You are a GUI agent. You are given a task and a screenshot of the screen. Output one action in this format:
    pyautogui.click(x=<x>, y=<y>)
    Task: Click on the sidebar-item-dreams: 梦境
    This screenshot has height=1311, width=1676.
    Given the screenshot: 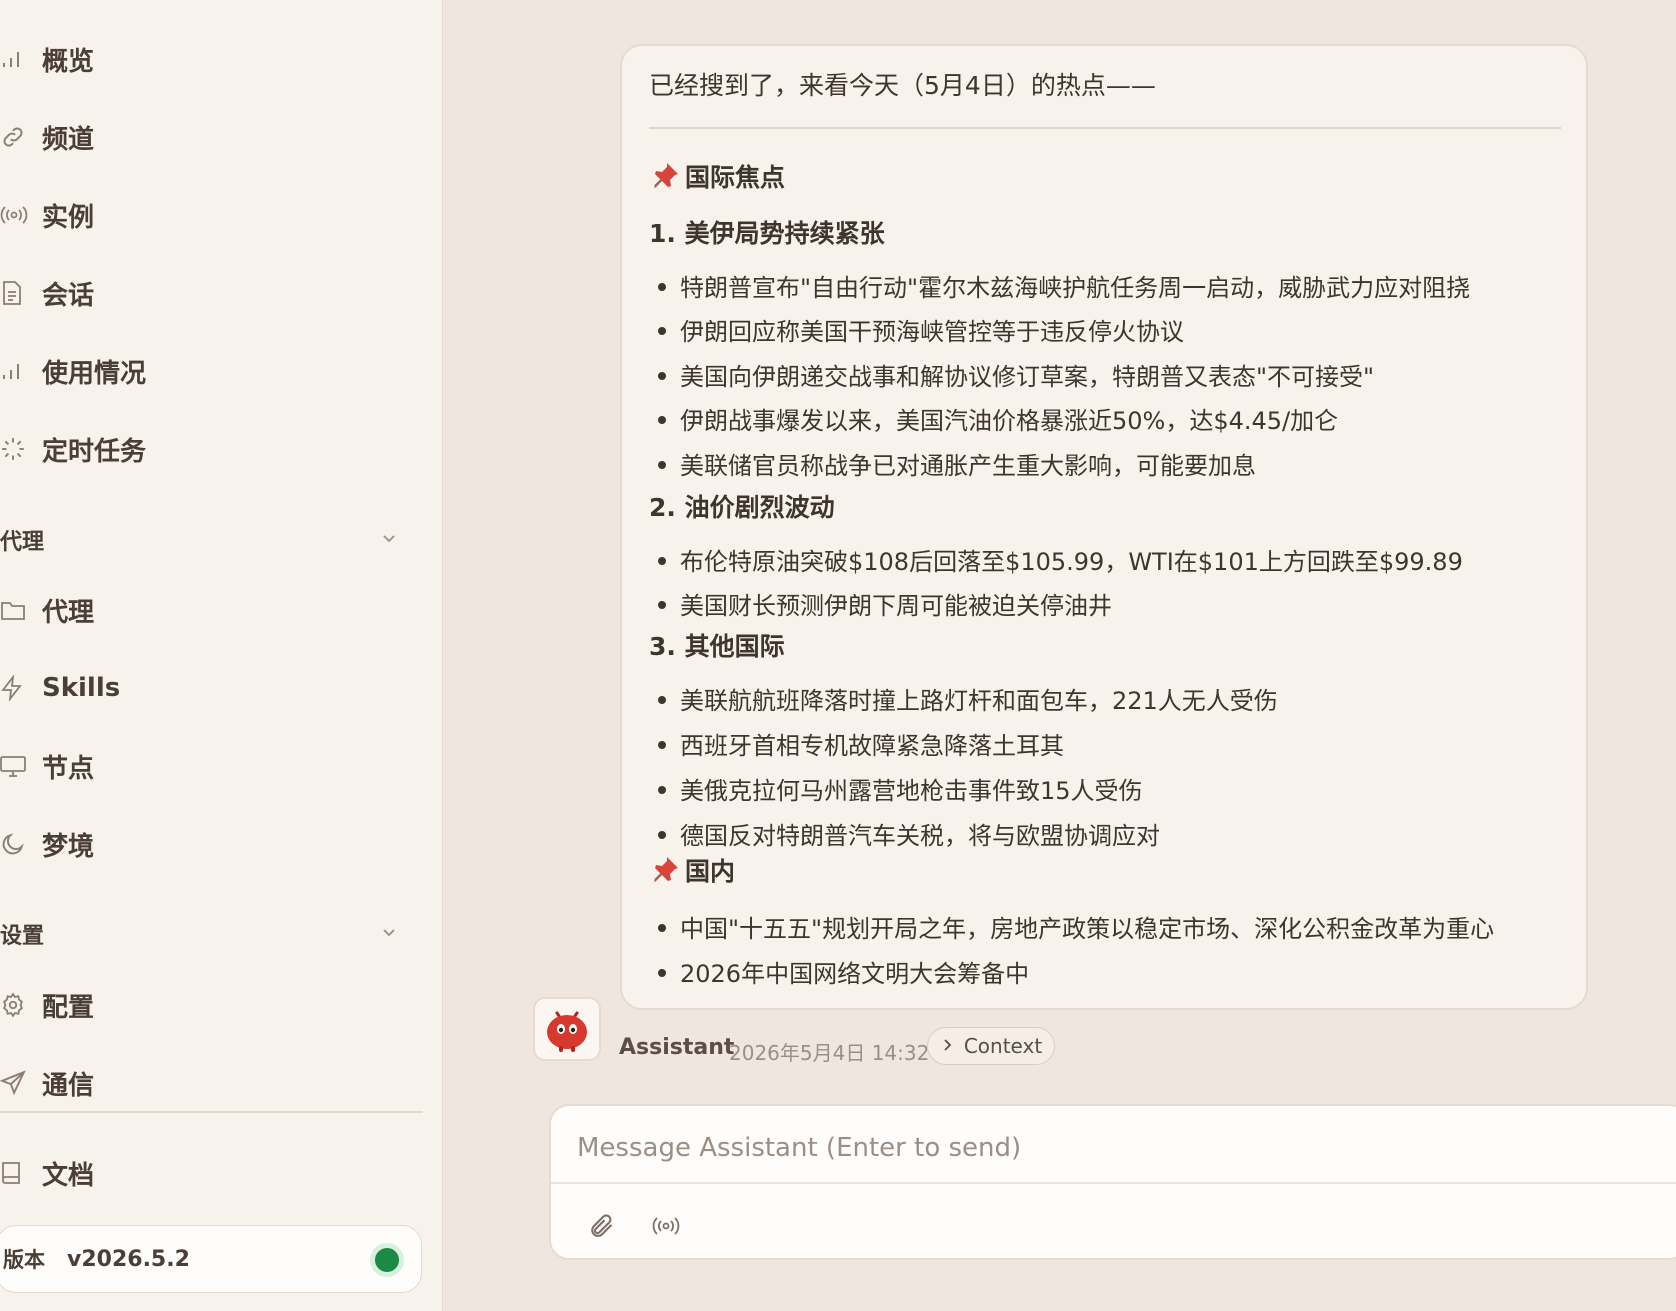 What is the action you would take?
    pyautogui.click(x=210, y=844)
    